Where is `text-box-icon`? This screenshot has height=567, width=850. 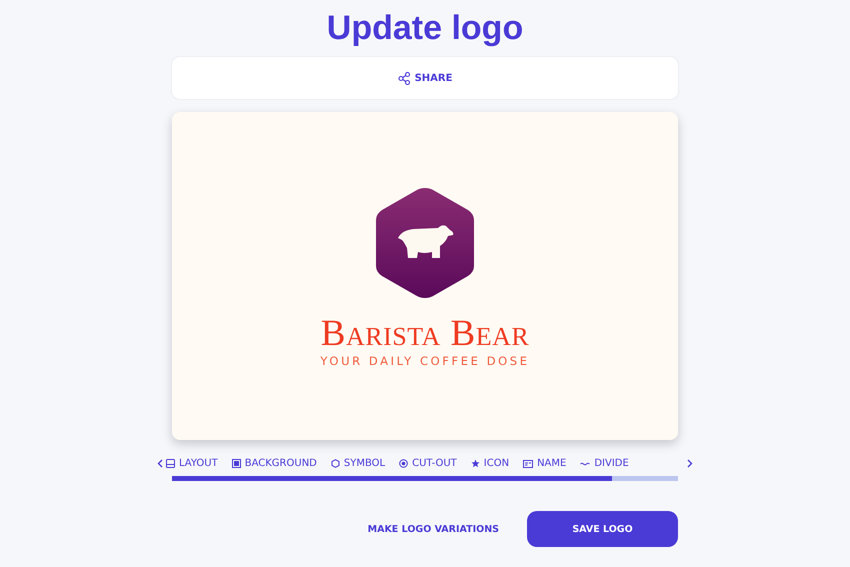 text-box-icon is located at coordinates (528, 464).